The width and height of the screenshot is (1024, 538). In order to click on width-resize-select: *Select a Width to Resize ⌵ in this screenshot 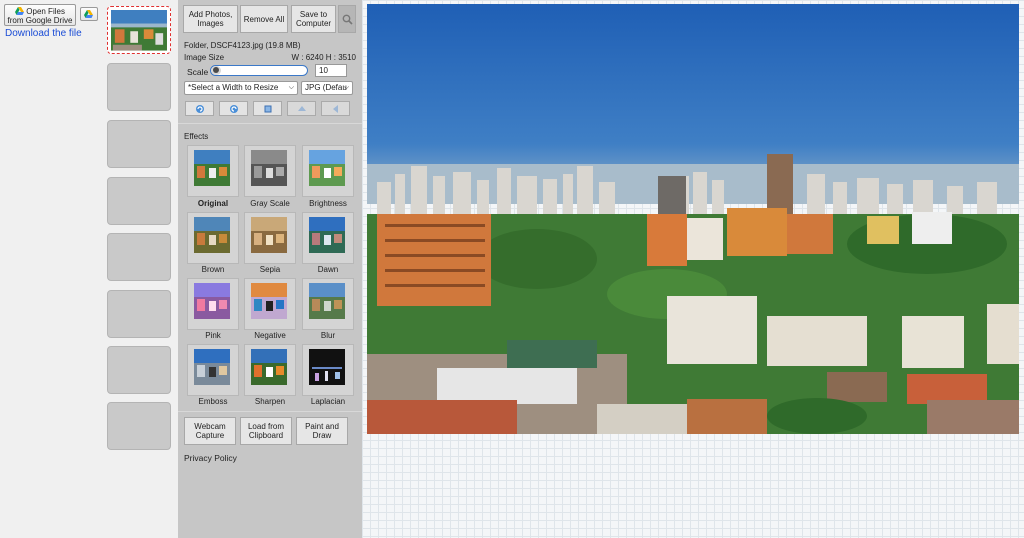, I will do `click(241, 88)`.